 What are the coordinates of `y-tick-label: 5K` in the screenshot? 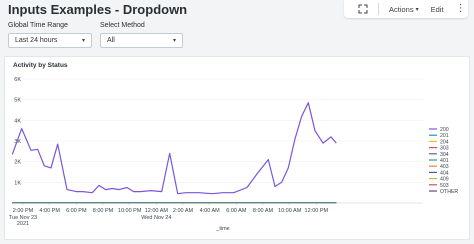 It's located at (17, 101).